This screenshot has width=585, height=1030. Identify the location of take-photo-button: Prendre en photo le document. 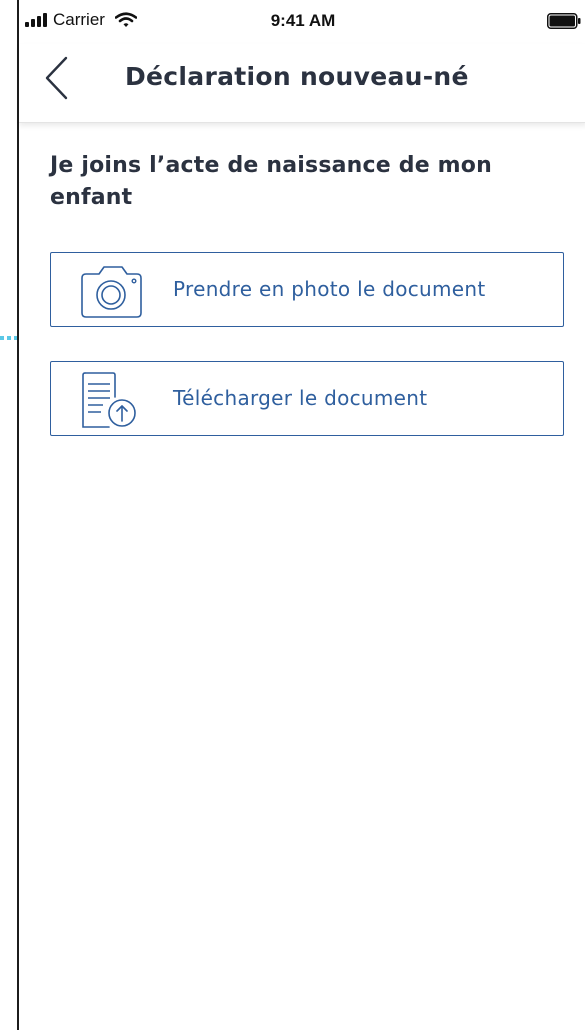
(307, 289).